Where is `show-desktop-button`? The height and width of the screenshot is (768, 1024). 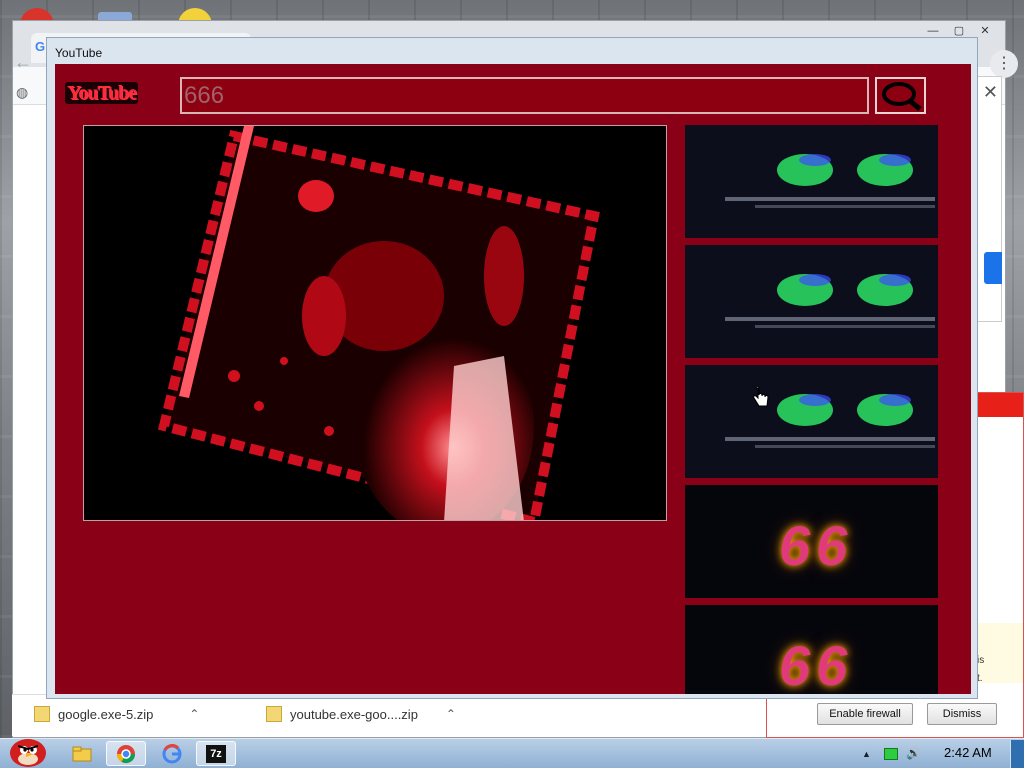
show-desktop-button is located at coordinates (1017, 754).